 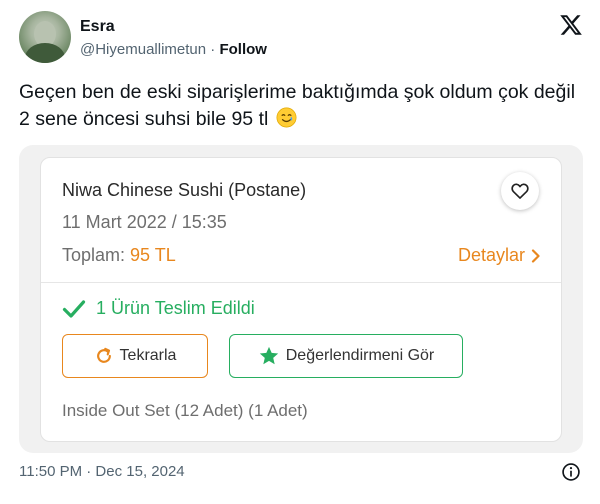 I want to click on tweet-timestamp: 11:50 PM · Dec 15, 2024, so click(x=102, y=471).